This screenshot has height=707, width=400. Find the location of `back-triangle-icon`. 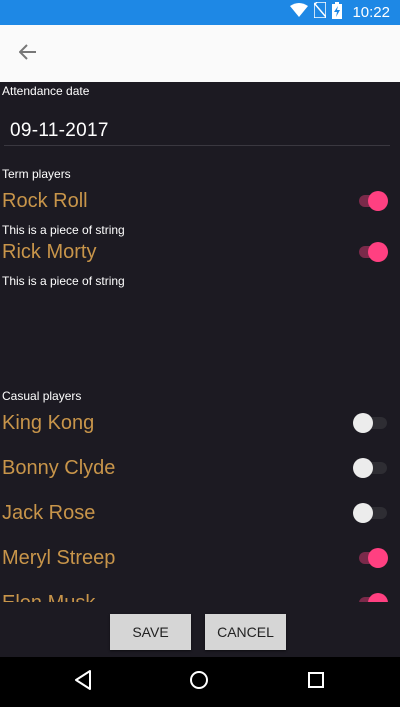

back-triangle-icon is located at coordinates (83, 682).